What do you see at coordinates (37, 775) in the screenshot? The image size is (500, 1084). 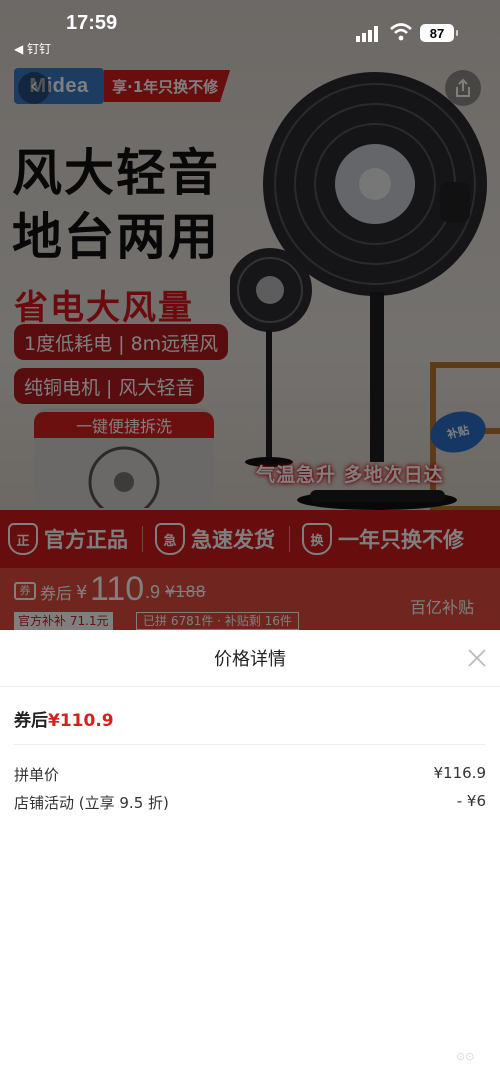 I see `row-label: 拼单价` at bounding box center [37, 775].